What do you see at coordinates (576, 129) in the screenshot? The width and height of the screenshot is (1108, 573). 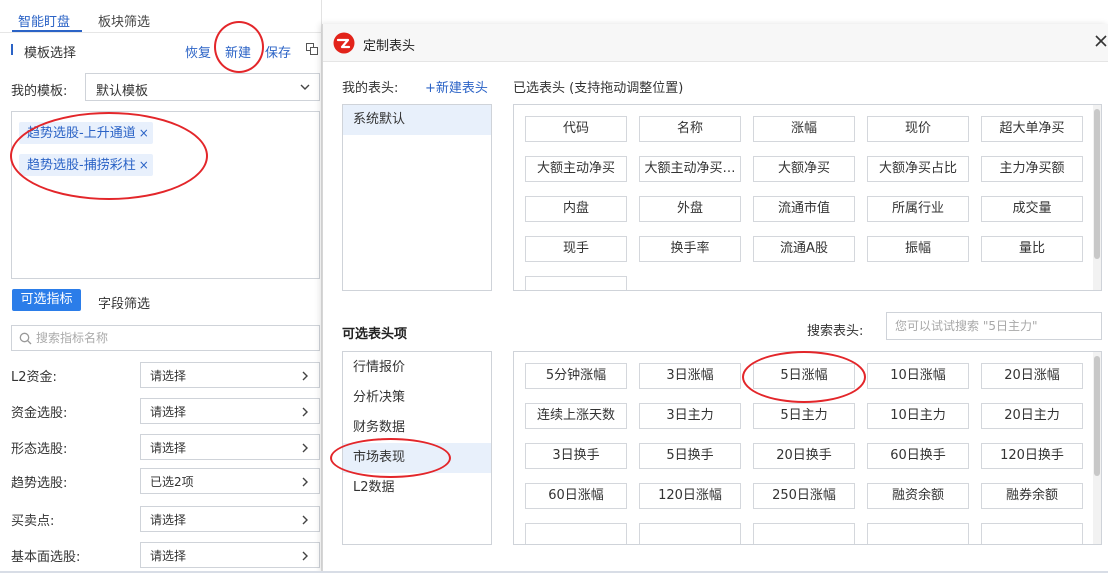 I see `selected-header-chip: 代码` at bounding box center [576, 129].